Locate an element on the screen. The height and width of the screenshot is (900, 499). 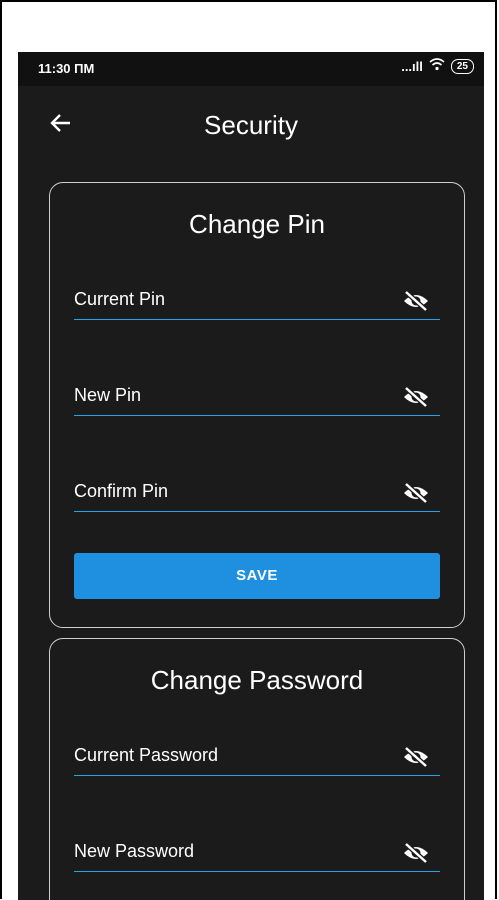
confirm-pin-label: Confirm Pin is located at coordinates (121, 491).